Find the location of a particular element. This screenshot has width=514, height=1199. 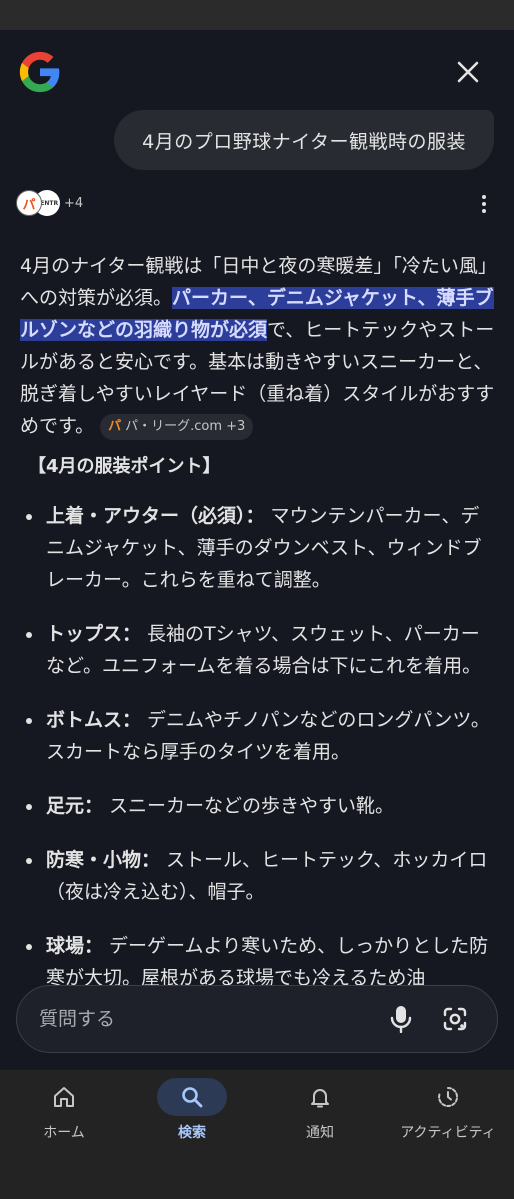

list-item-label: トップス： is located at coordinates (94, 634).